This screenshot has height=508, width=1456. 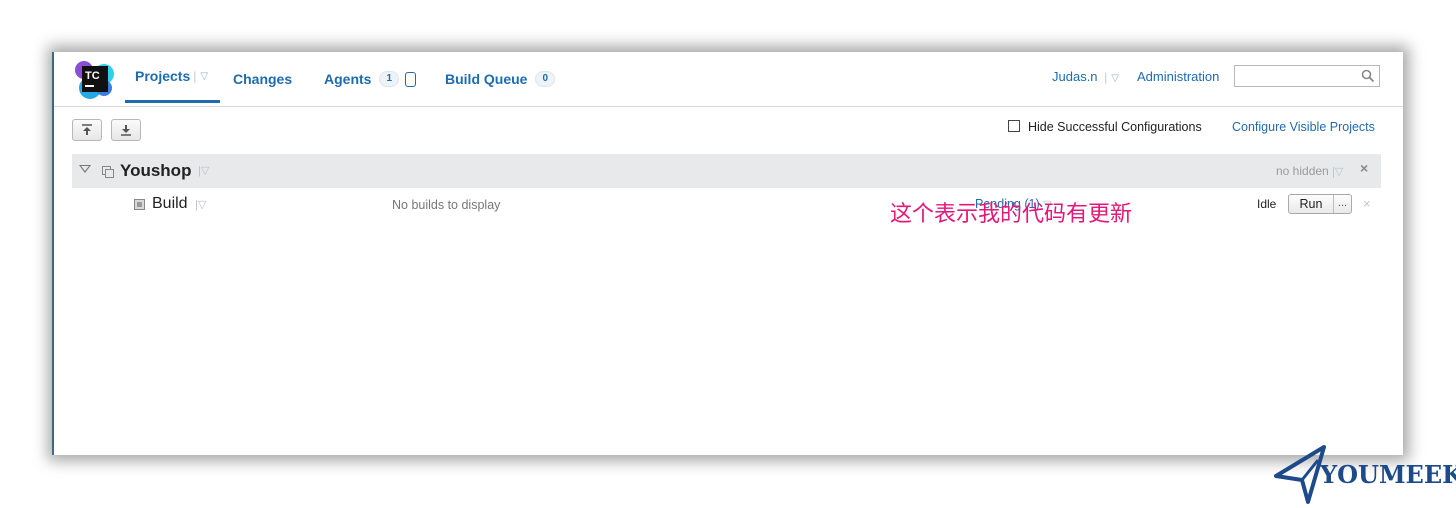 What do you see at coordinates (1303, 127) in the screenshot?
I see `configure-visible-projects-link: Configure Visible Projects` at bounding box center [1303, 127].